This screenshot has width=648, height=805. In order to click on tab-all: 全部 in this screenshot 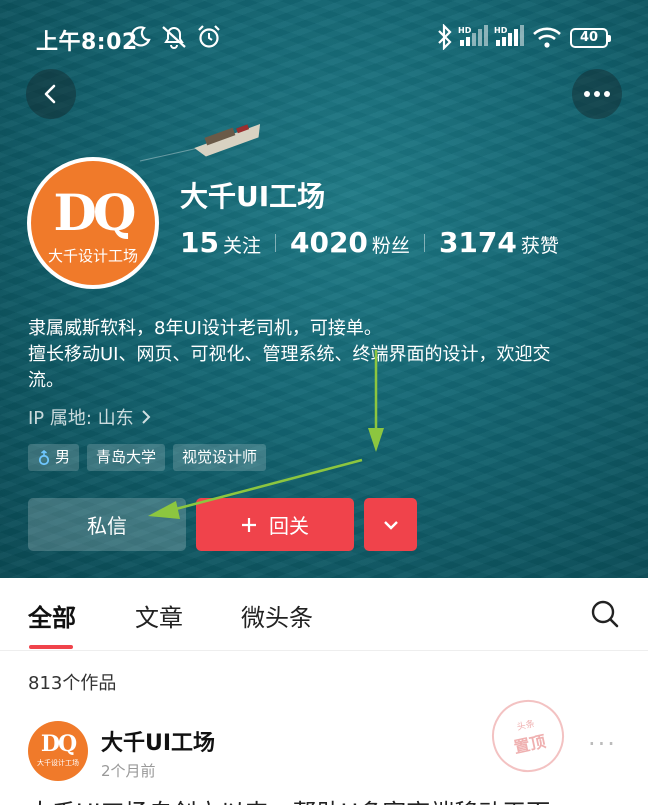, I will do `click(52, 615)`.